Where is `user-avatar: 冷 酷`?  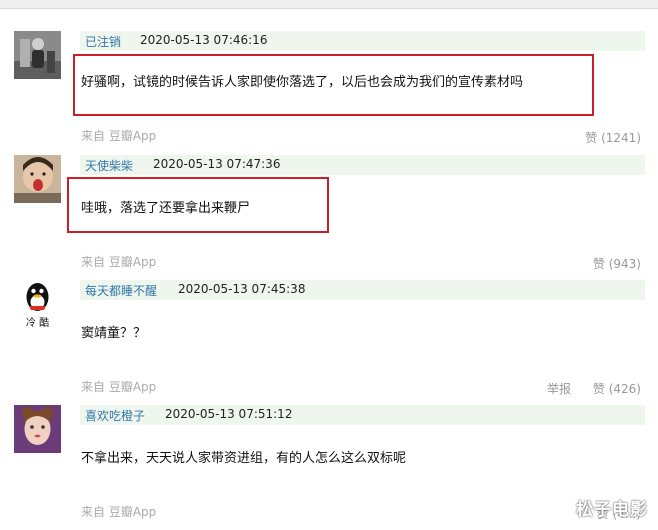
user-avatar: 冷 酷 is located at coordinates (37, 304).